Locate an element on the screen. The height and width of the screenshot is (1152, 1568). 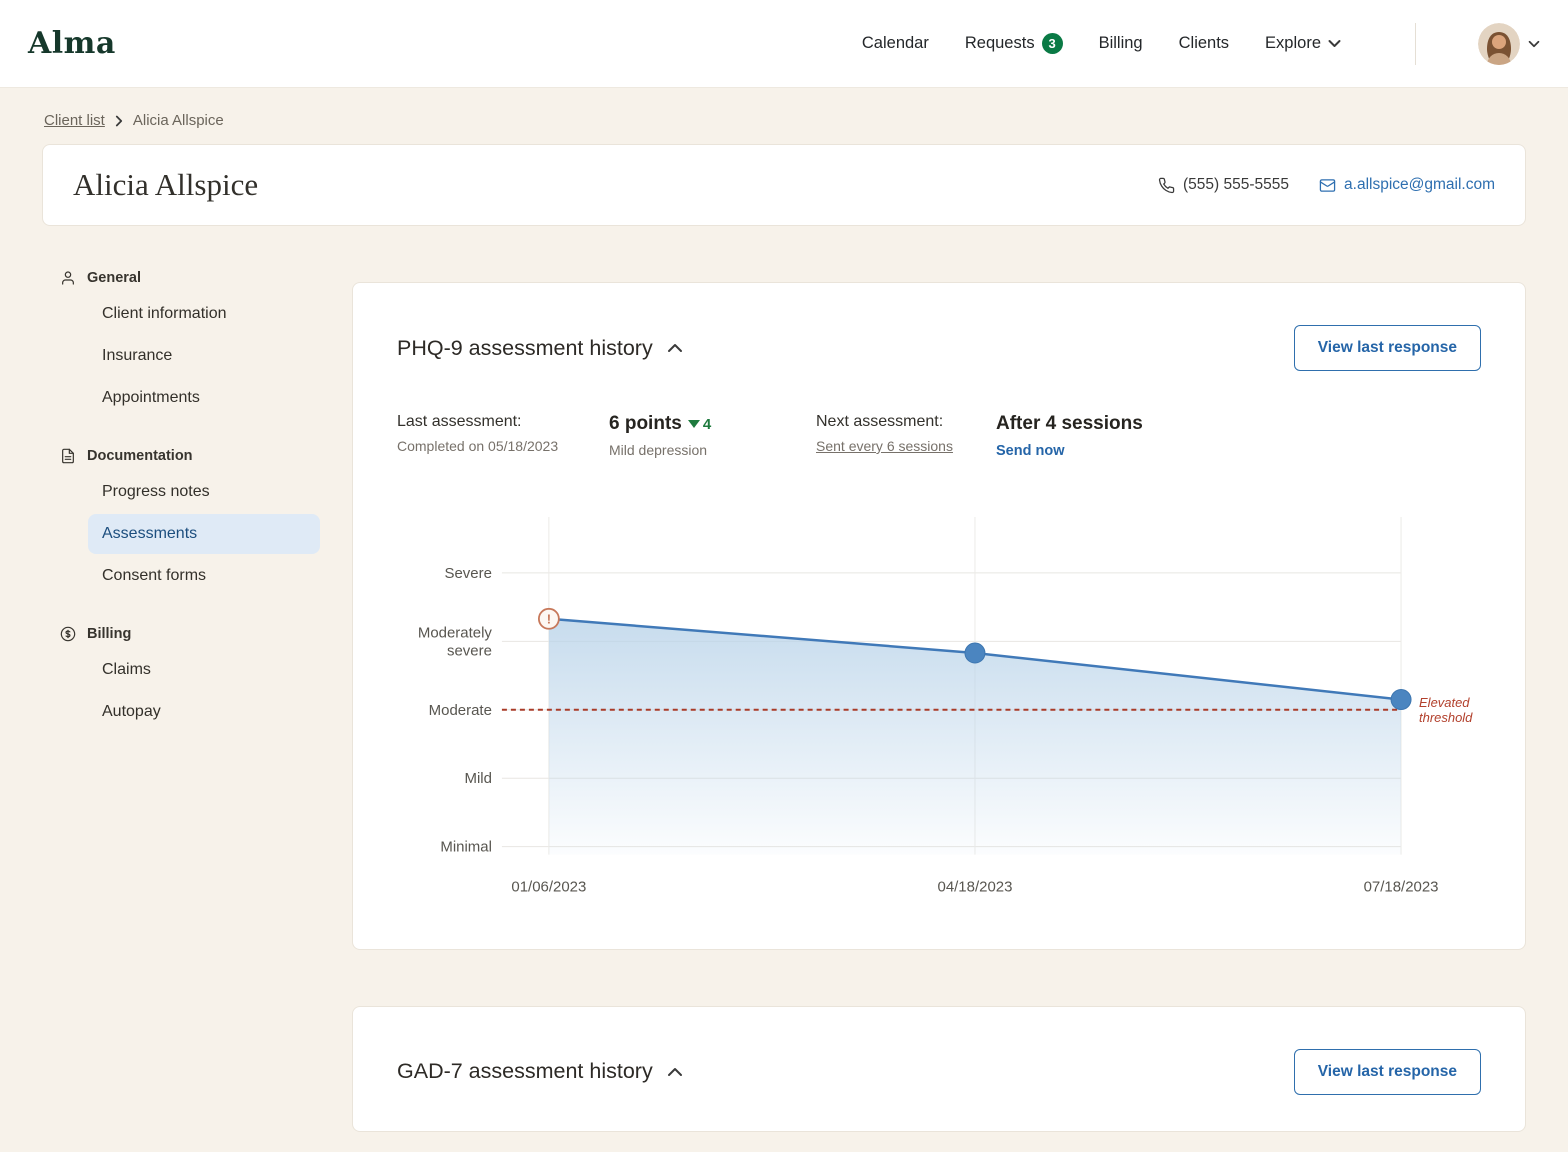
sidebar-item-progress-notes: Progress notes is located at coordinates (204, 492).